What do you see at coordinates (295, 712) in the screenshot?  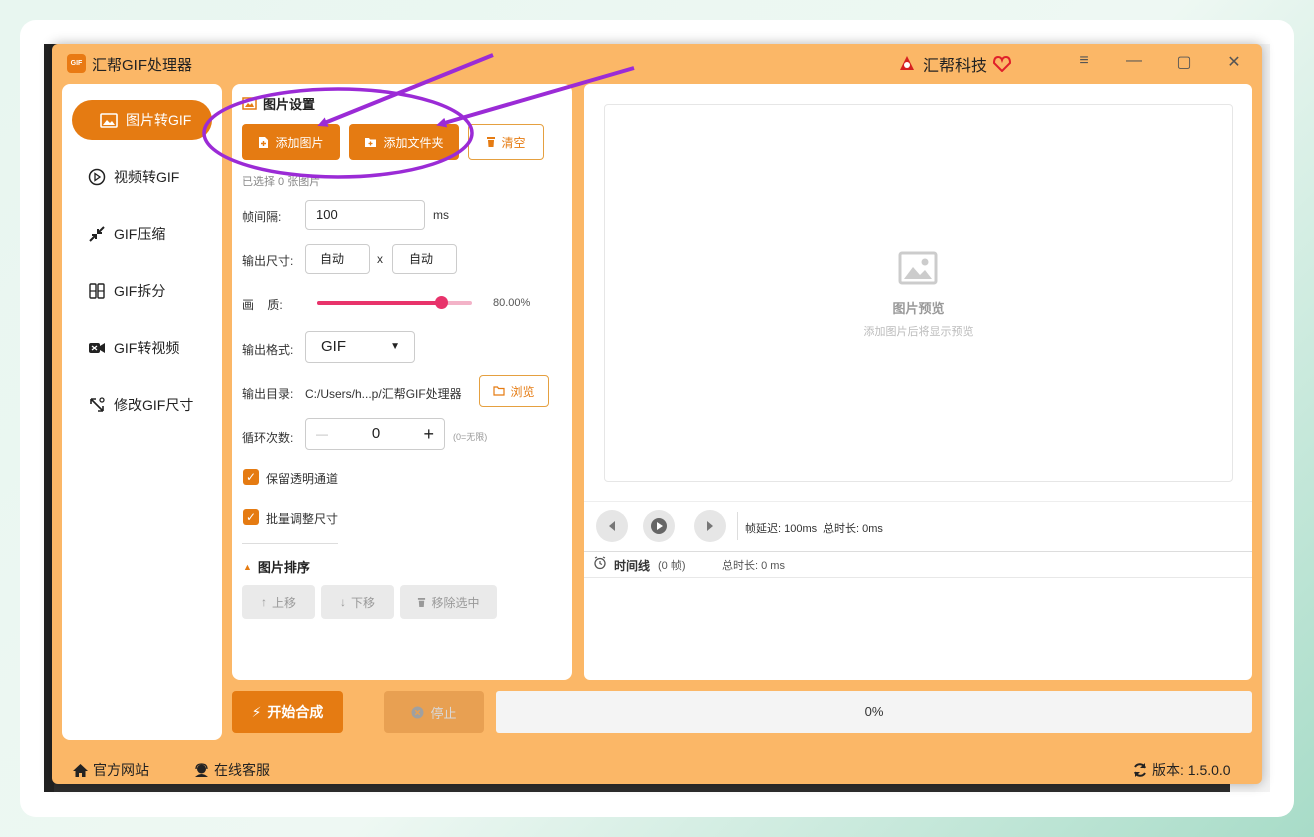 I see `start-label: 开始合成` at bounding box center [295, 712].